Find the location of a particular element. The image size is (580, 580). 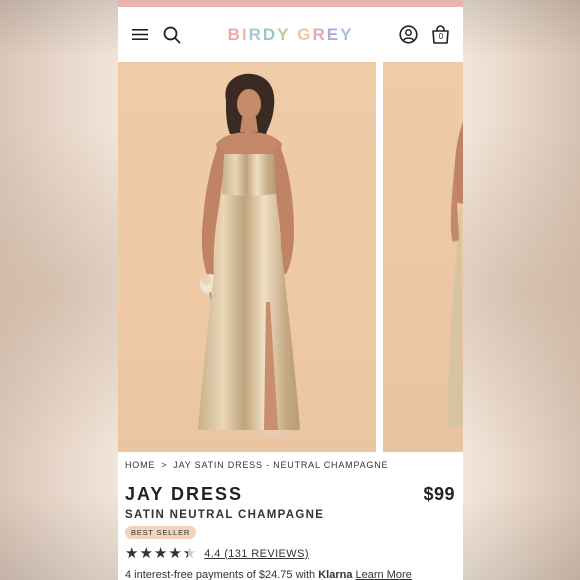

product-image-next is located at coordinates (423, 257).